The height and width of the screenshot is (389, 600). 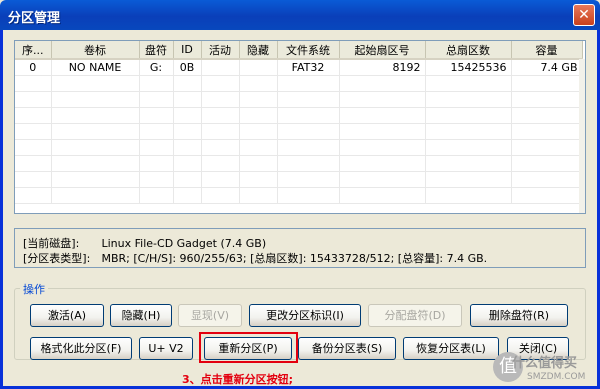 What do you see at coordinates (415, 315) in the screenshot?
I see `assign-letter-button: 分配盘符(D)` at bounding box center [415, 315].